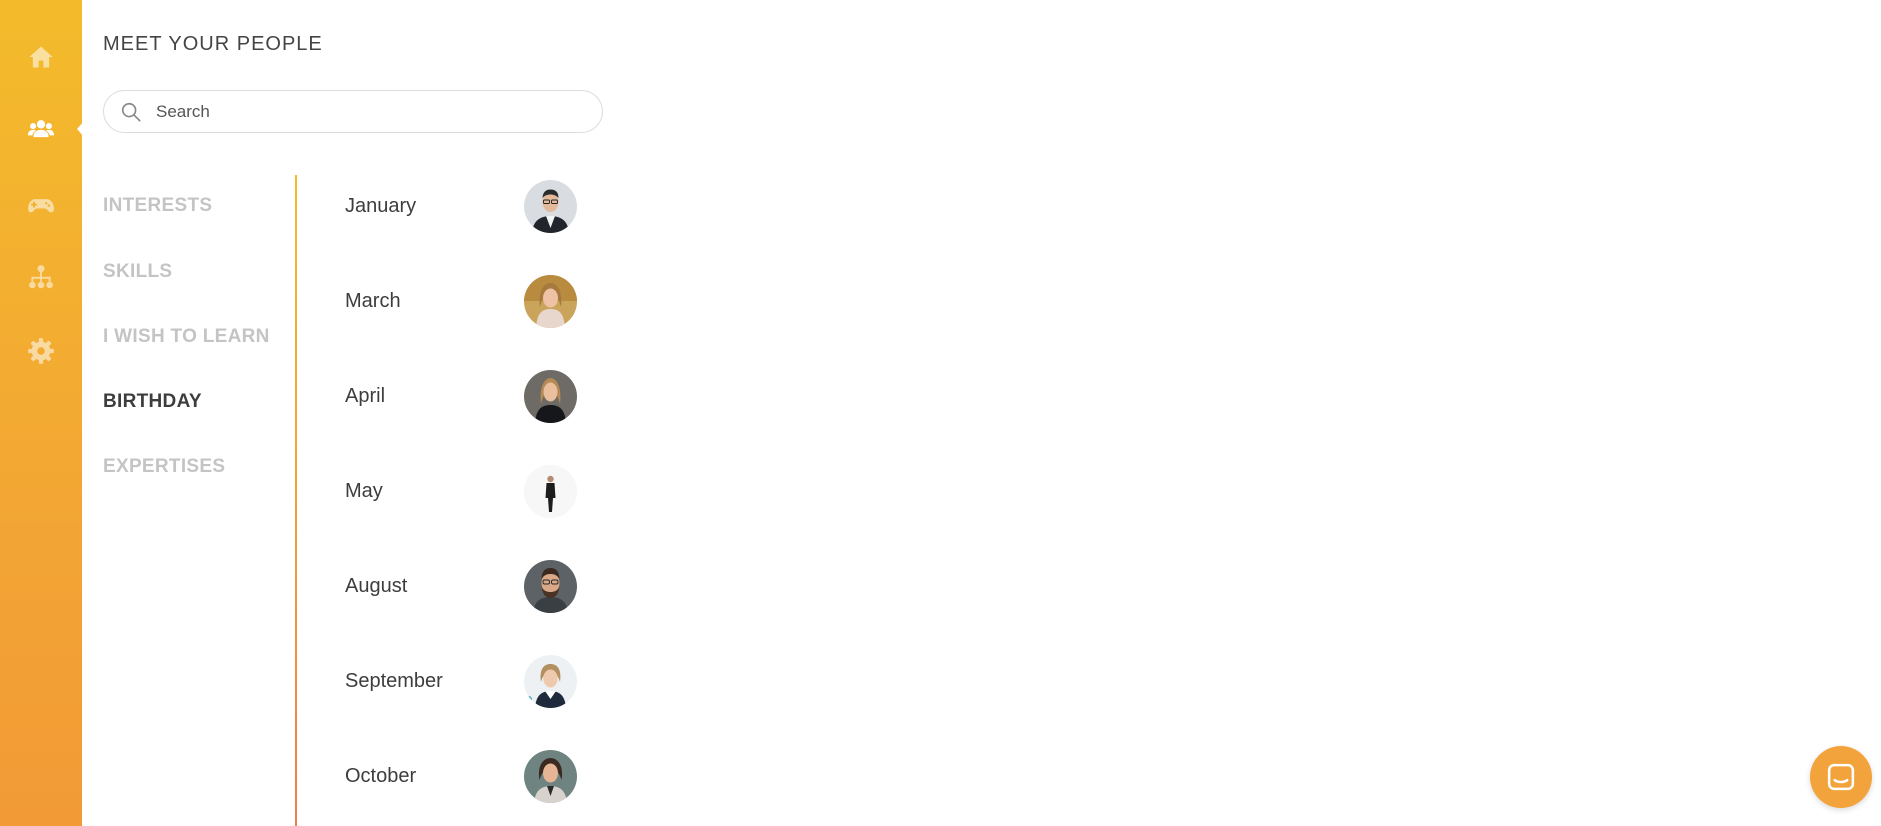 The height and width of the screenshot is (826, 1881). I want to click on nav-settings, so click(41, 351).